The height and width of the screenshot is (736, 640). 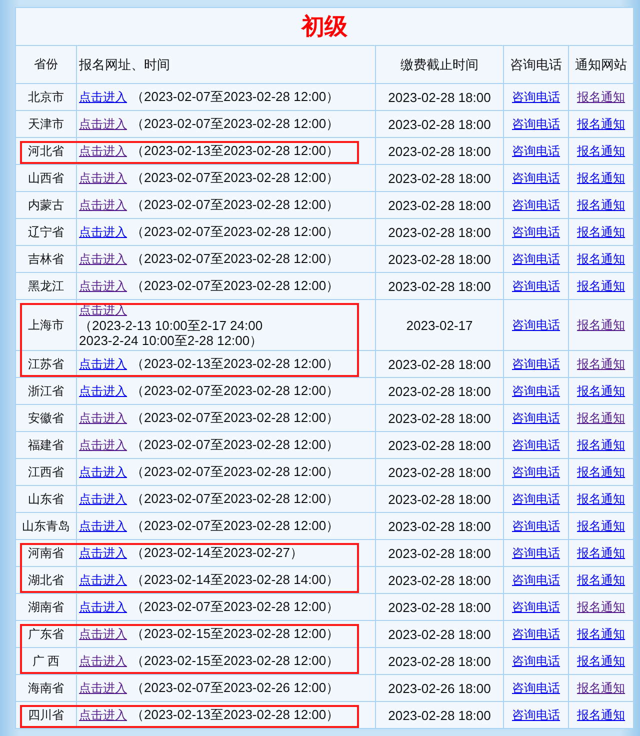 I want to click on table-cell: 山西省, so click(x=46, y=178).